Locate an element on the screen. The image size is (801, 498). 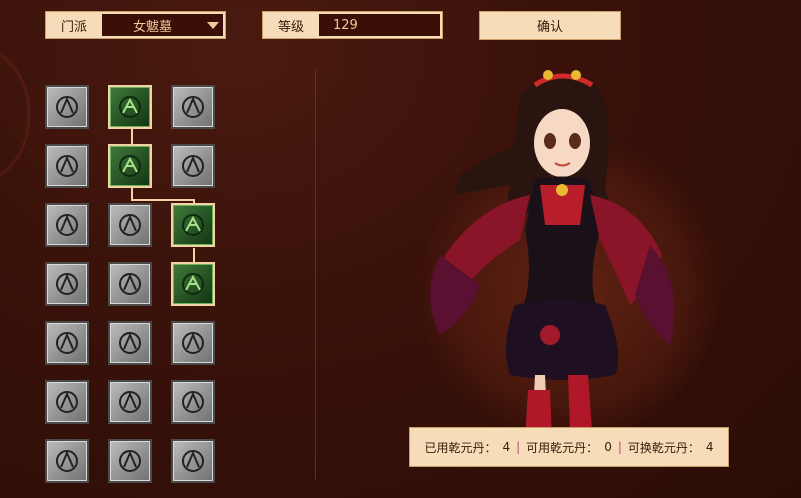
snake-skill-icon is located at coordinates (67, 461).